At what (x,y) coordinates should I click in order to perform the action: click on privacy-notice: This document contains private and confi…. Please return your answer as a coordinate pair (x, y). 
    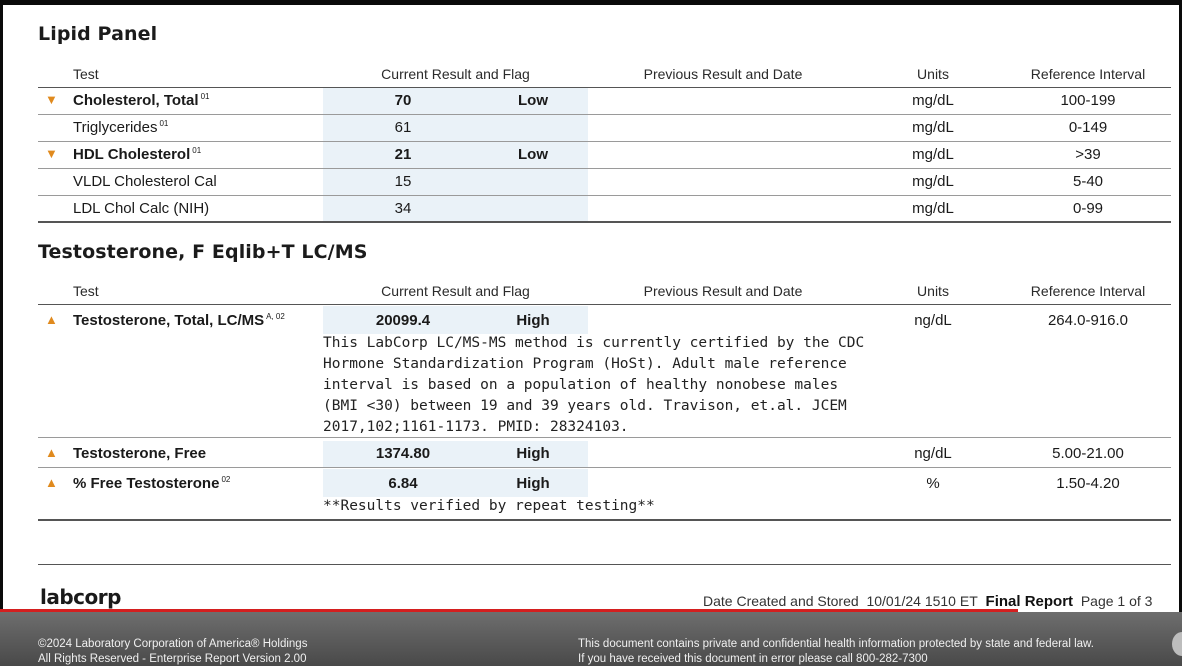
    Looking at the image, I should click on (836, 651).